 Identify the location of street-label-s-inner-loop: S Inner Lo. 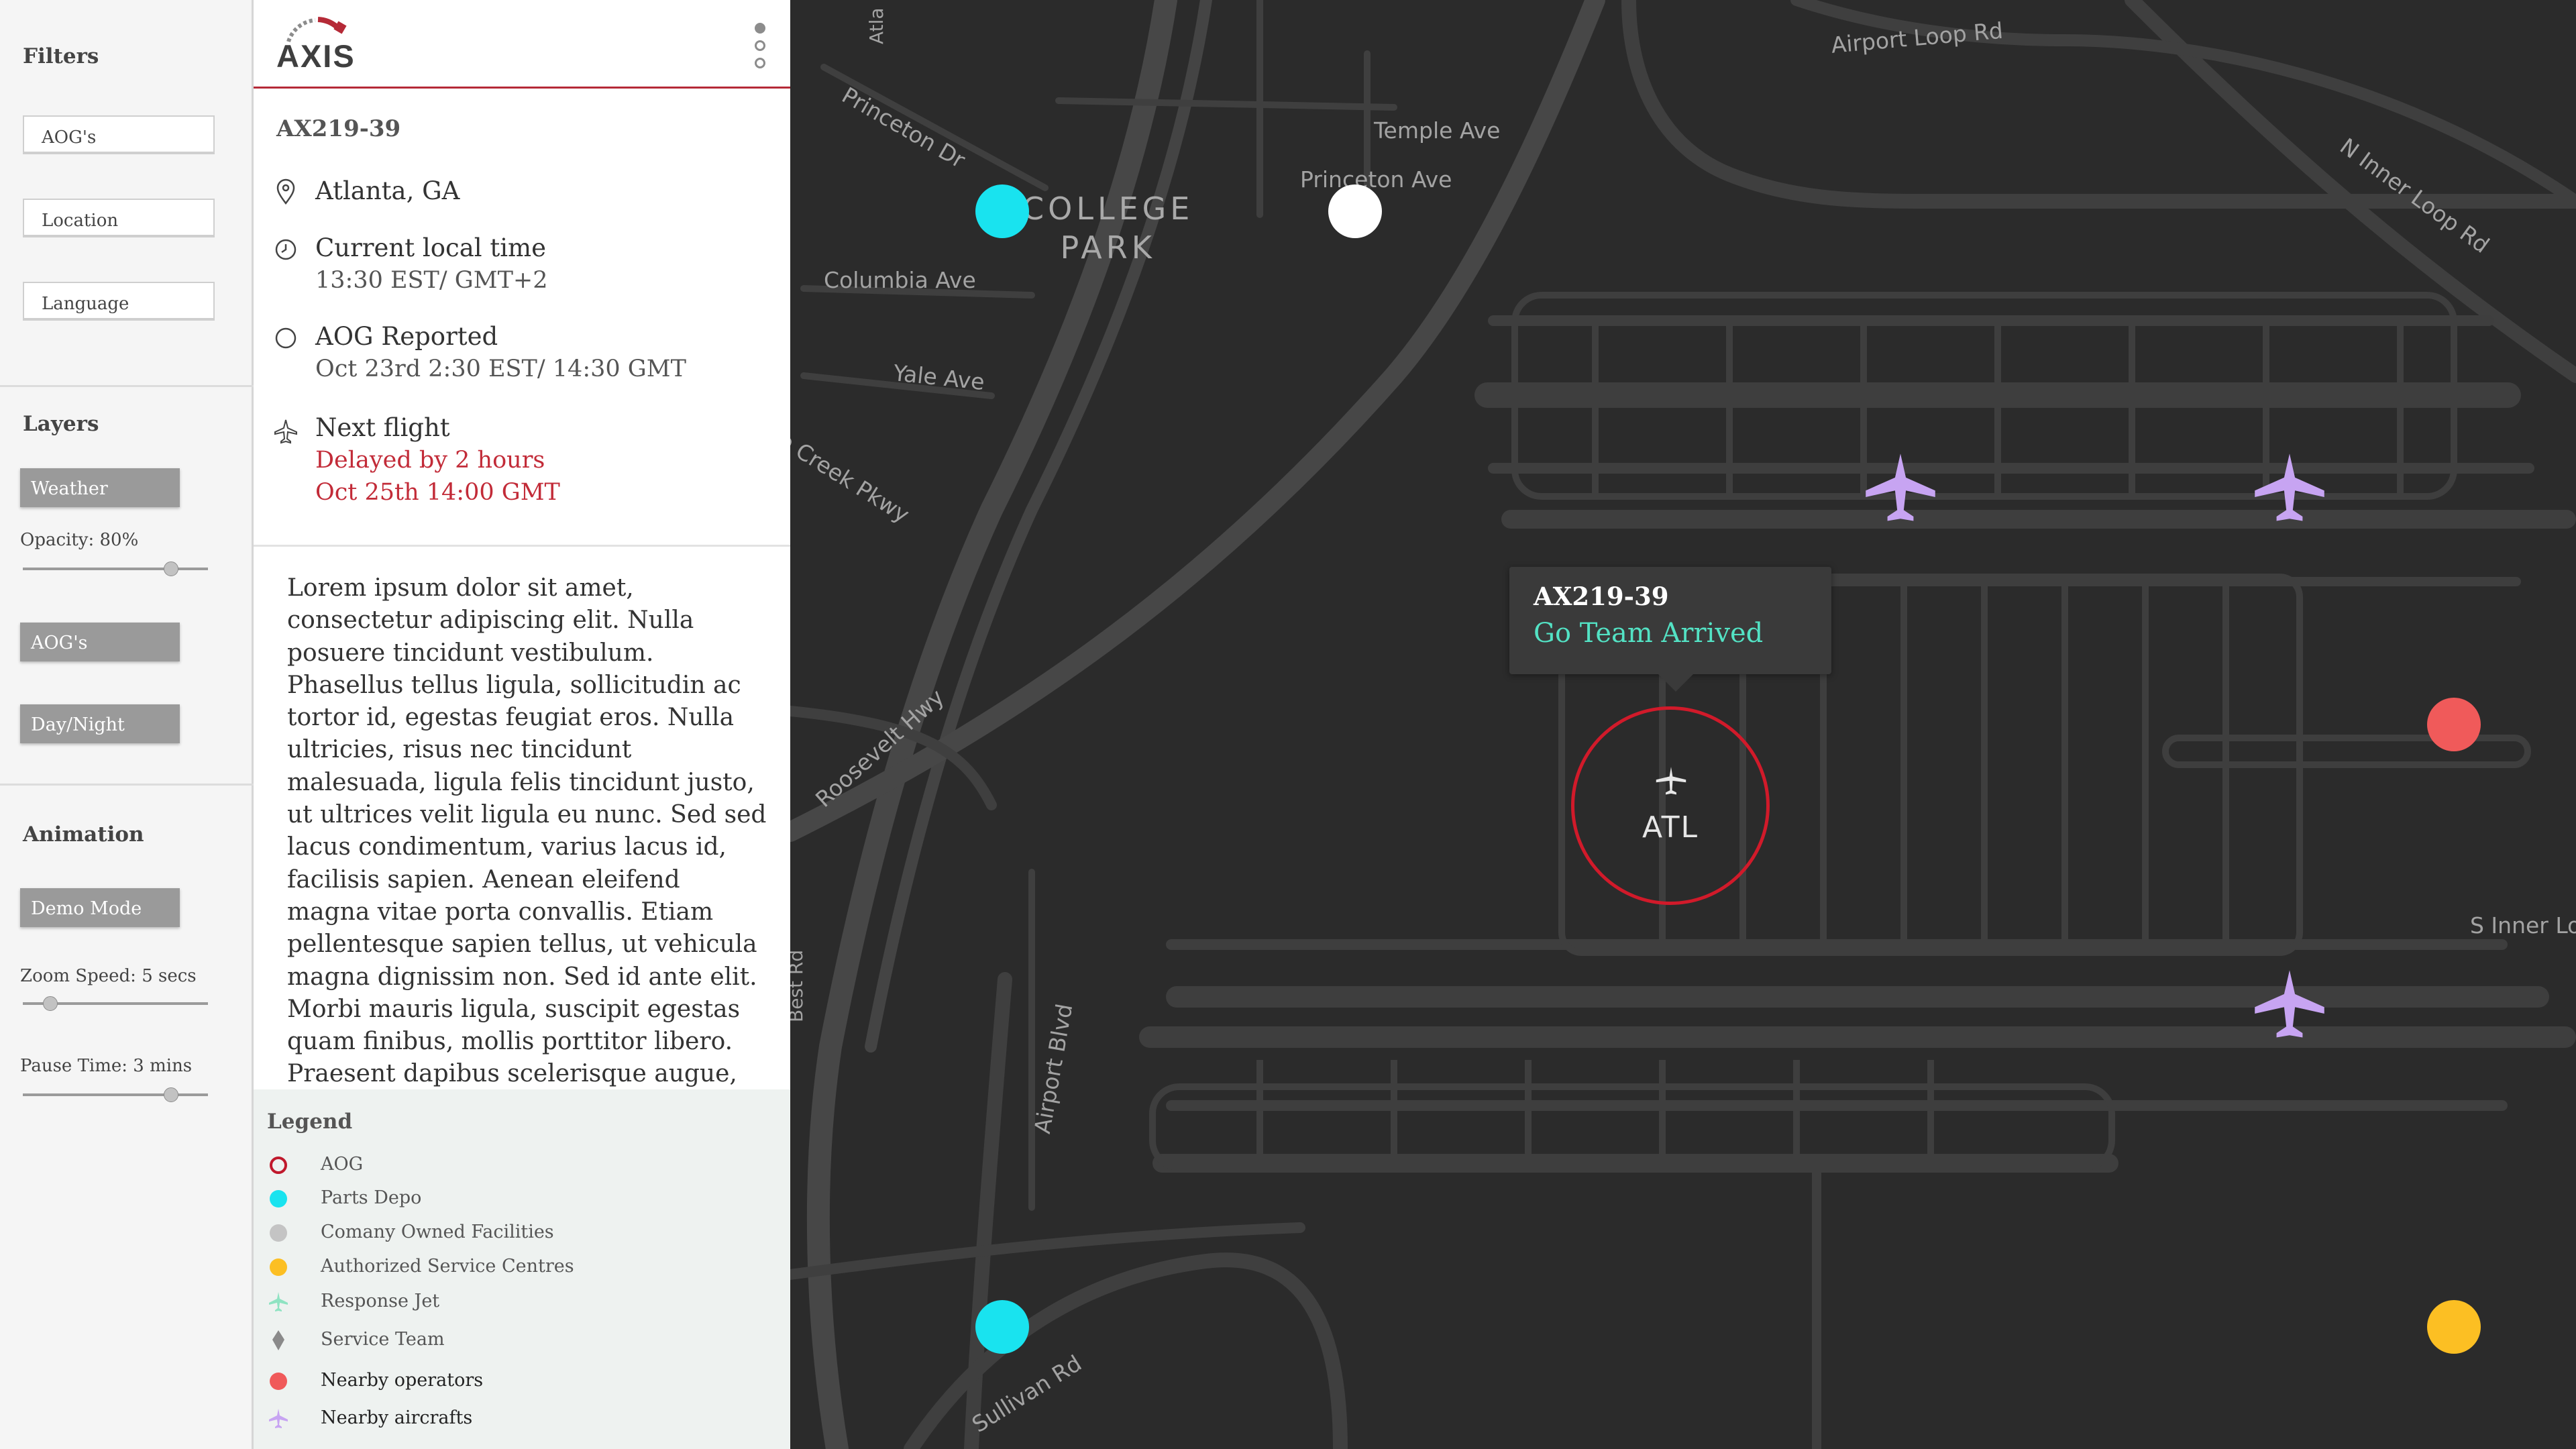
(2523, 925).